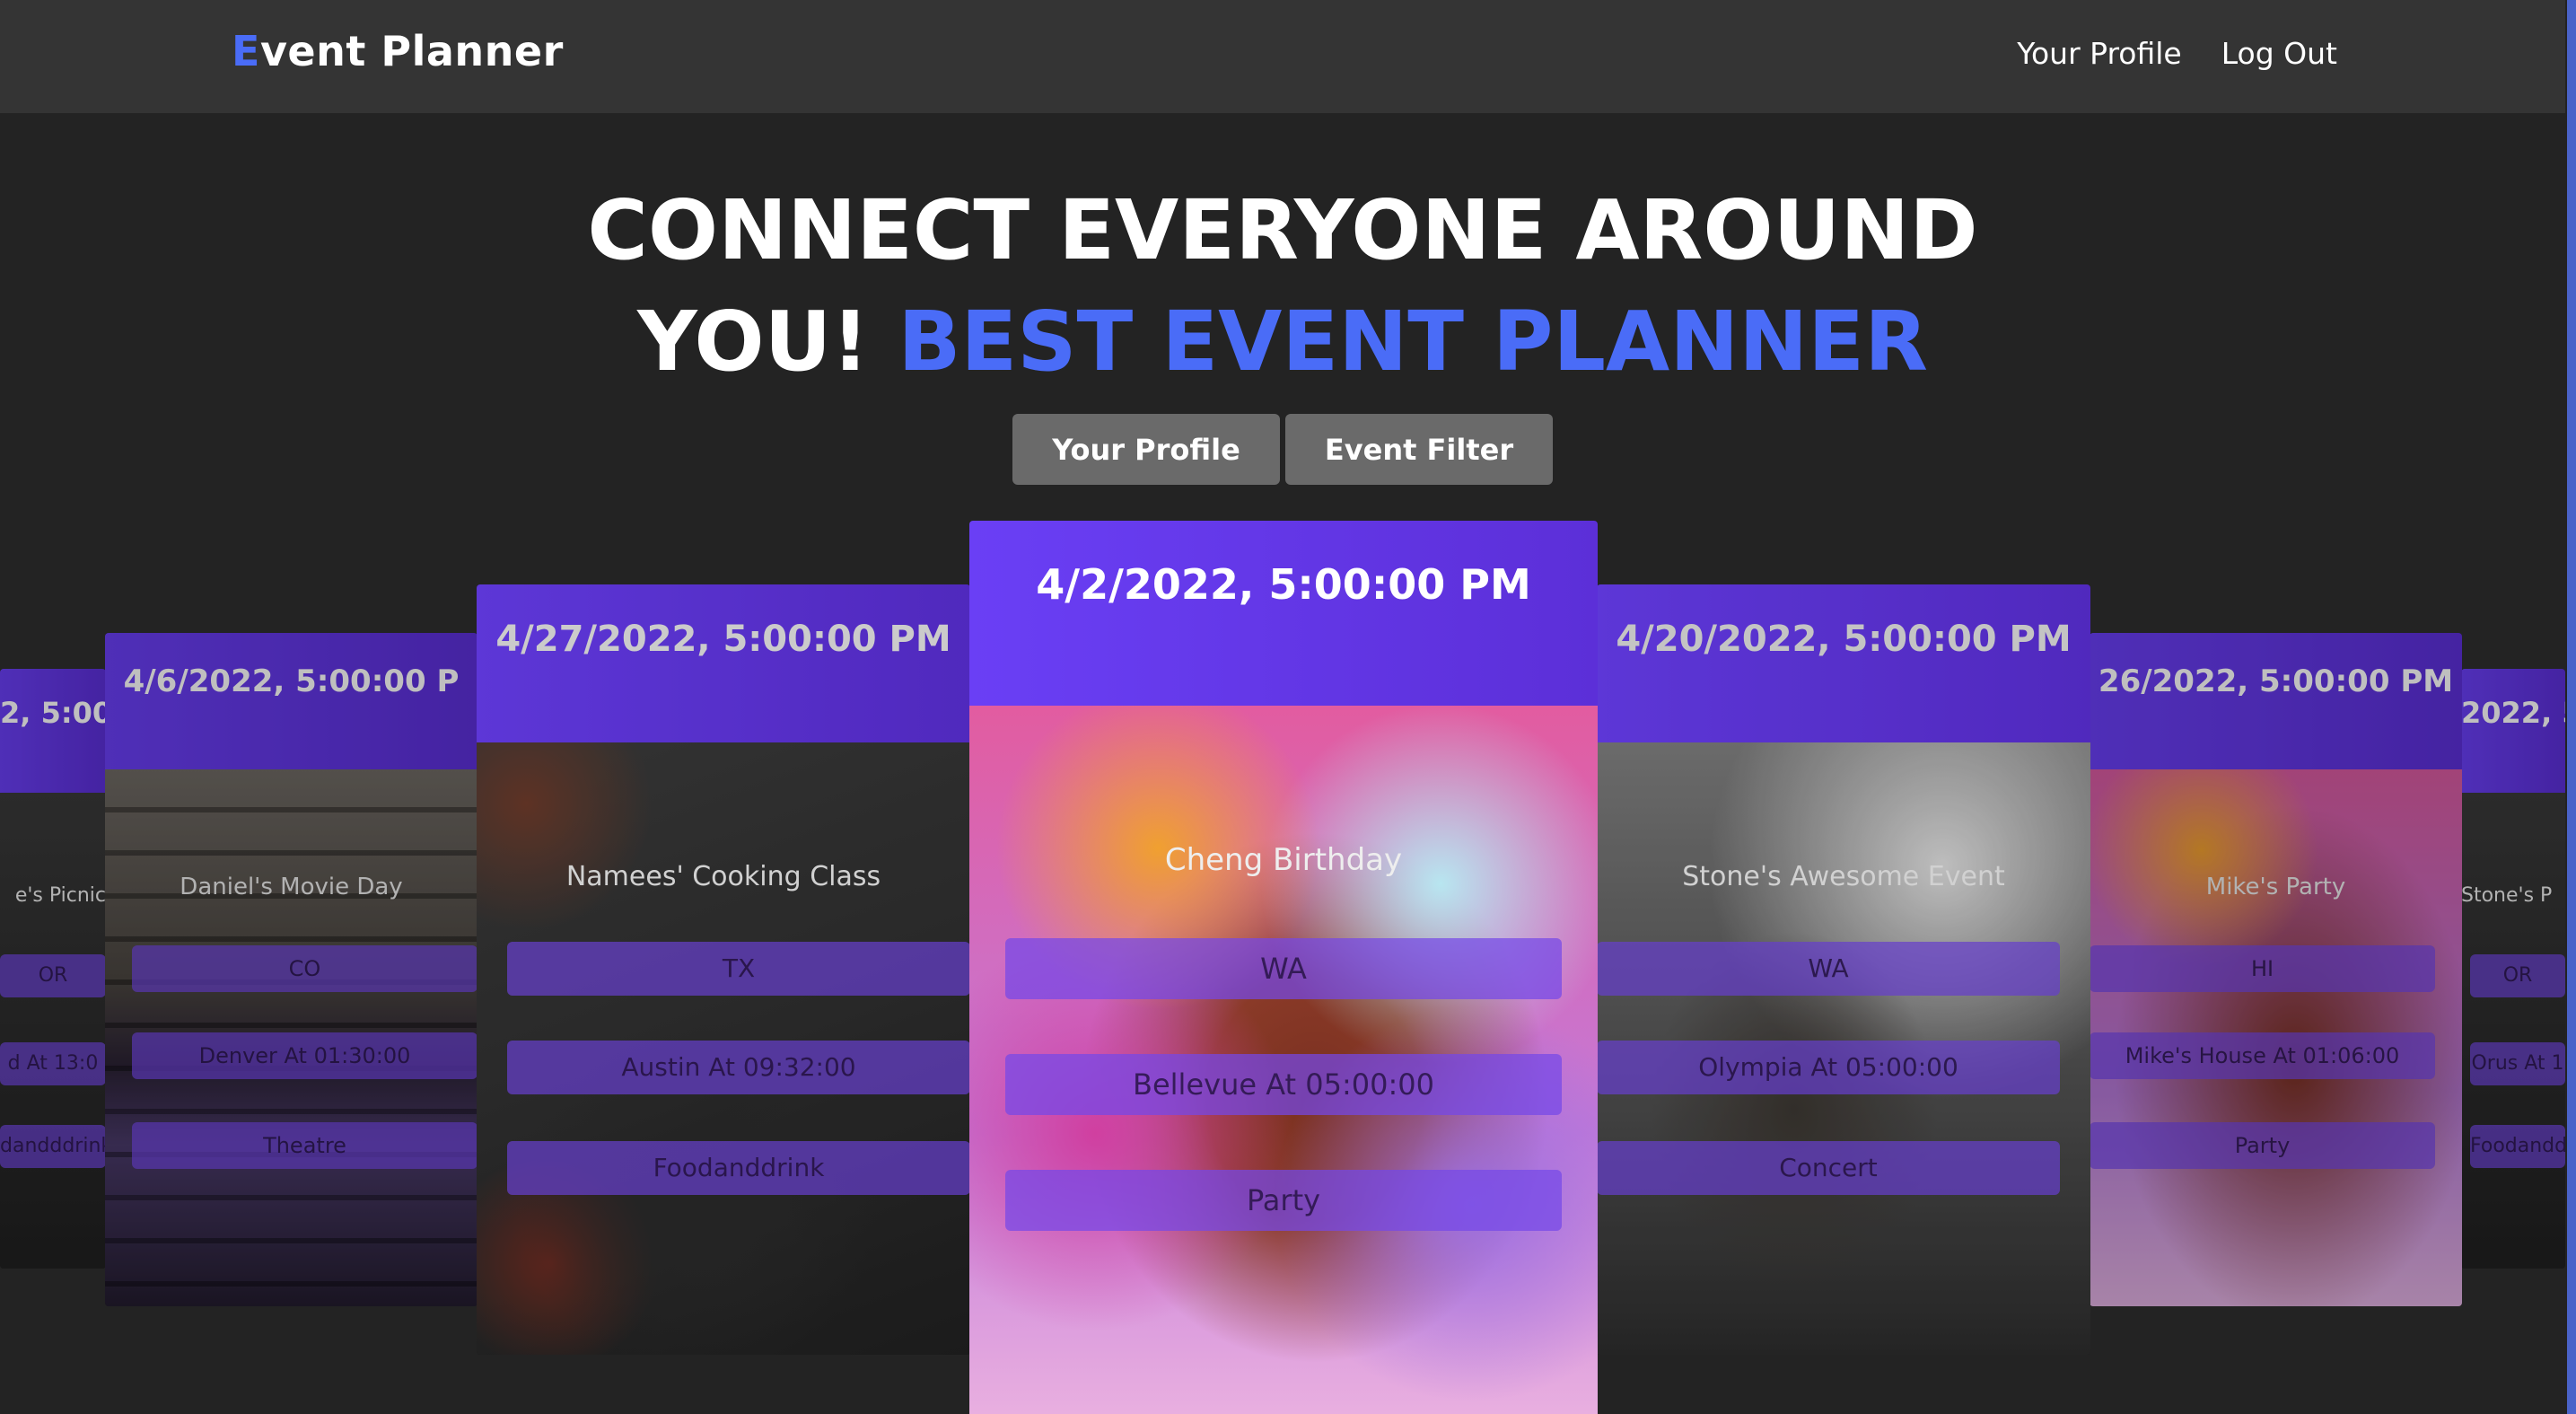 This screenshot has height=1414, width=2576. Describe the element at coordinates (1282, 57) in the screenshot. I see `navbar: Event Planner Your Profile Log Out` at that location.